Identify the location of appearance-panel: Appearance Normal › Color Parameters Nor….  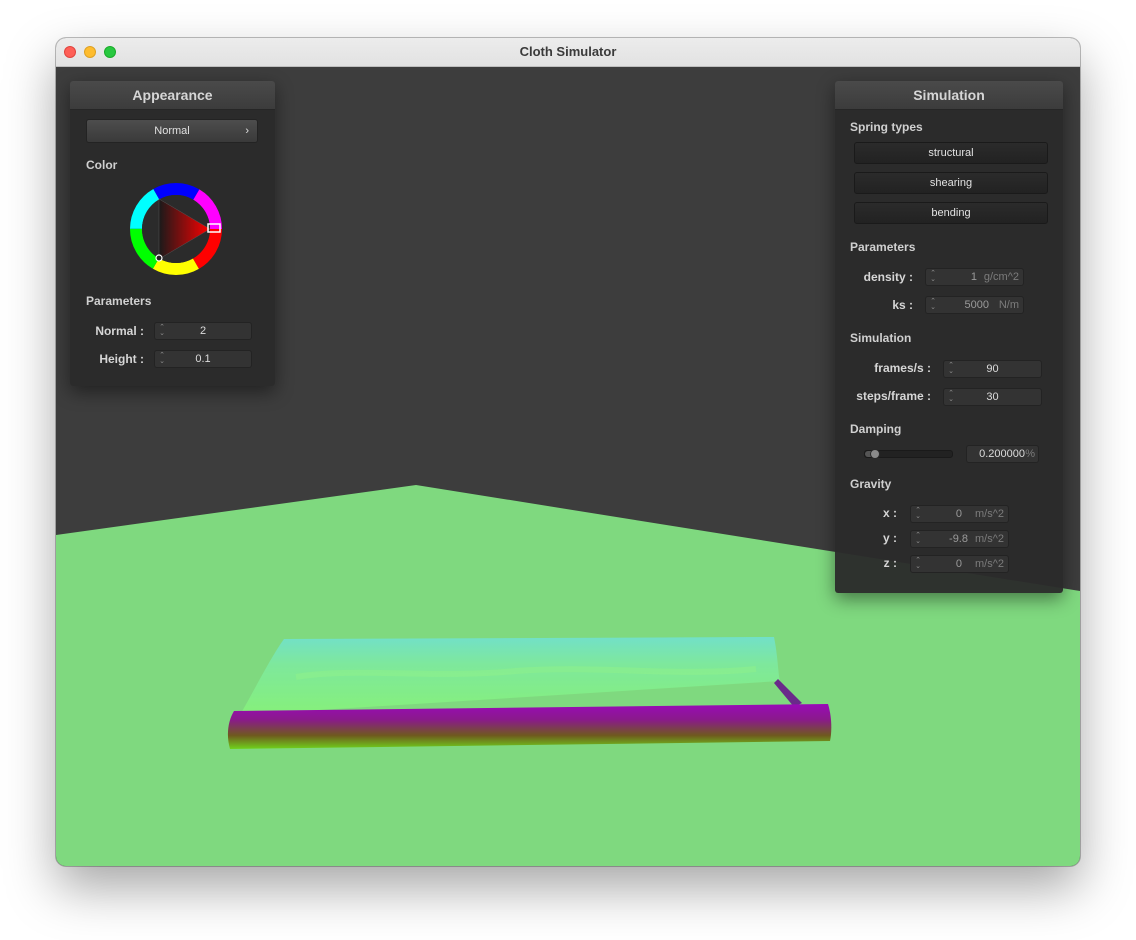
(172, 233).